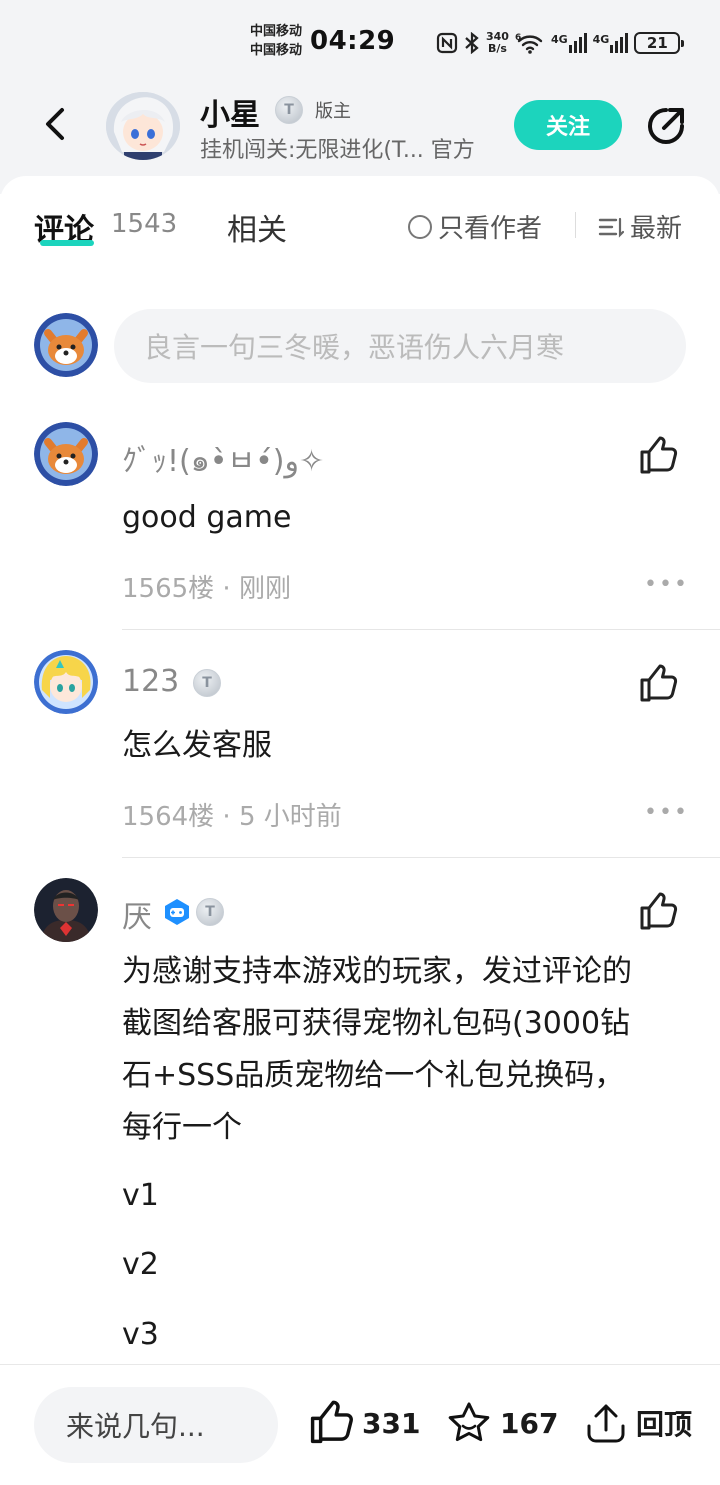 Image resolution: width=720 pixels, height=1485 pixels. I want to click on upload-arrow-icon, so click(606, 1423).